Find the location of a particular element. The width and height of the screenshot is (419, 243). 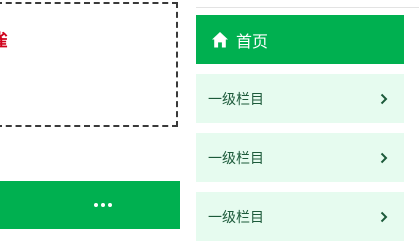

more-actions-bar is located at coordinates (90, 205).